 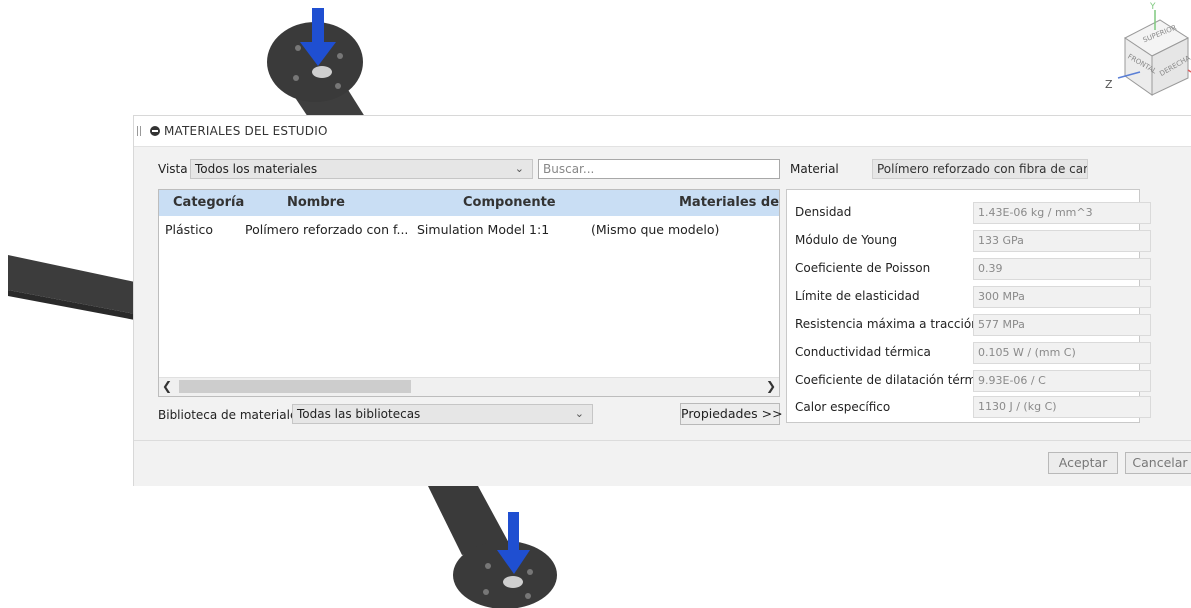 What do you see at coordinates (155, 131) in the screenshot?
I see `collapse-icon` at bounding box center [155, 131].